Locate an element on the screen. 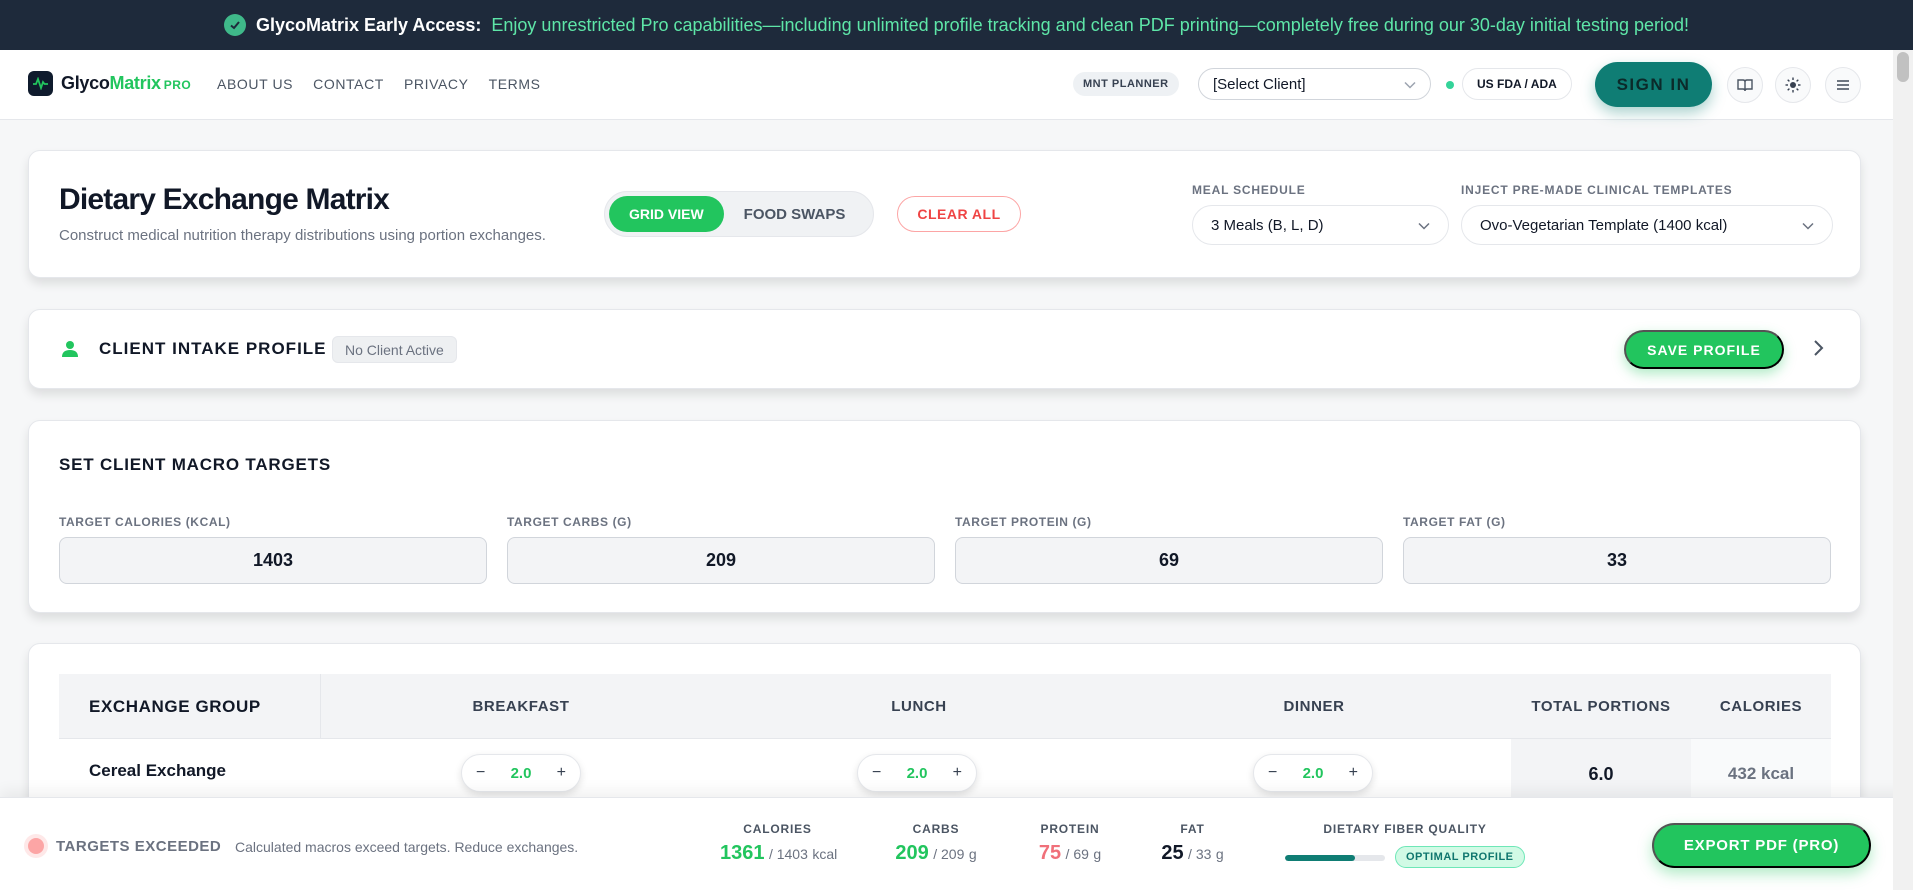  target-carbs-input: 209 is located at coordinates (721, 560).